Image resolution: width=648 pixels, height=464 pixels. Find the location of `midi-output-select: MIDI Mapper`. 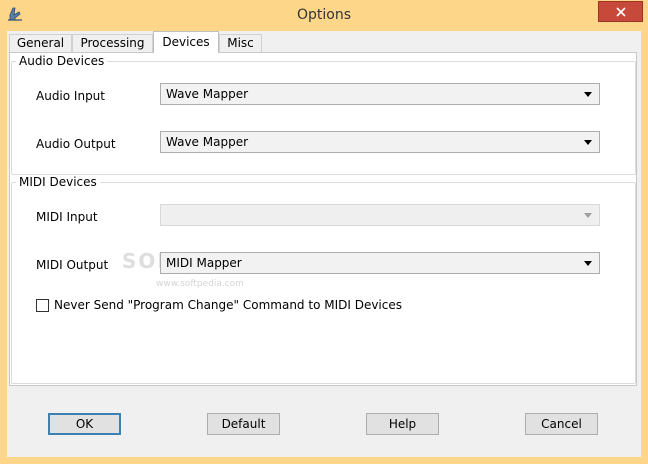

midi-output-select: MIDI Mapper is located at coordinates (380, 263).